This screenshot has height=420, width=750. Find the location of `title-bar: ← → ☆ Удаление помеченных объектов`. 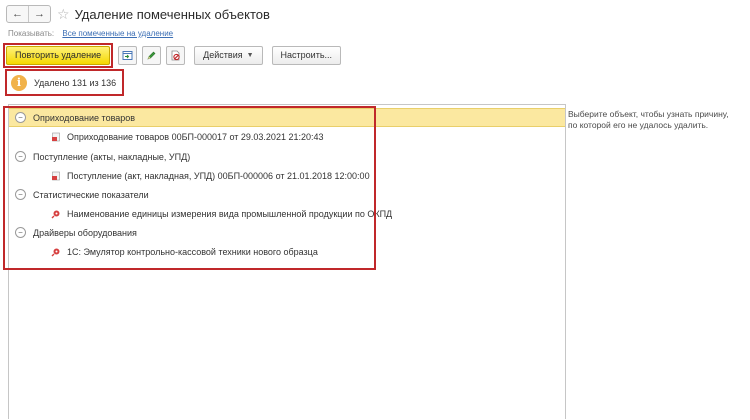

title-bar: ← → ☆ Удаление помеченных объектов is located at coordinates (138, 14).